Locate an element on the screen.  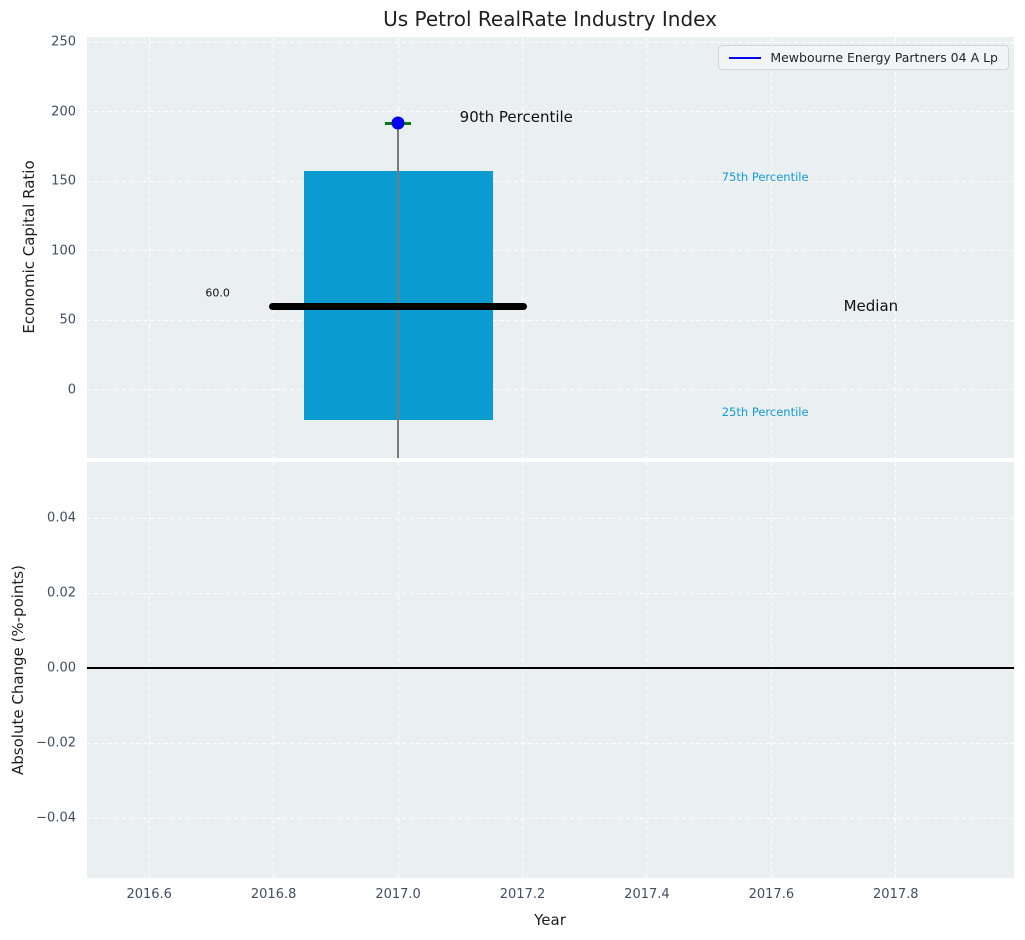
x-tick-label: 2016.6 is located at coordinates (149, 894).